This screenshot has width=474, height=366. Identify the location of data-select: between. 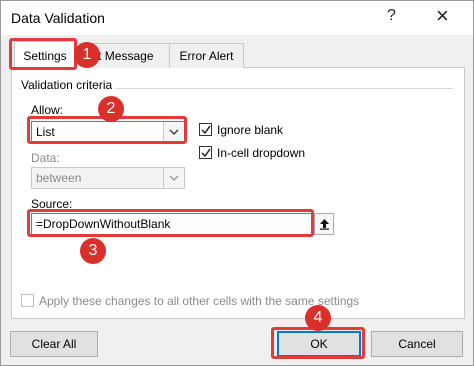
(108, 178).